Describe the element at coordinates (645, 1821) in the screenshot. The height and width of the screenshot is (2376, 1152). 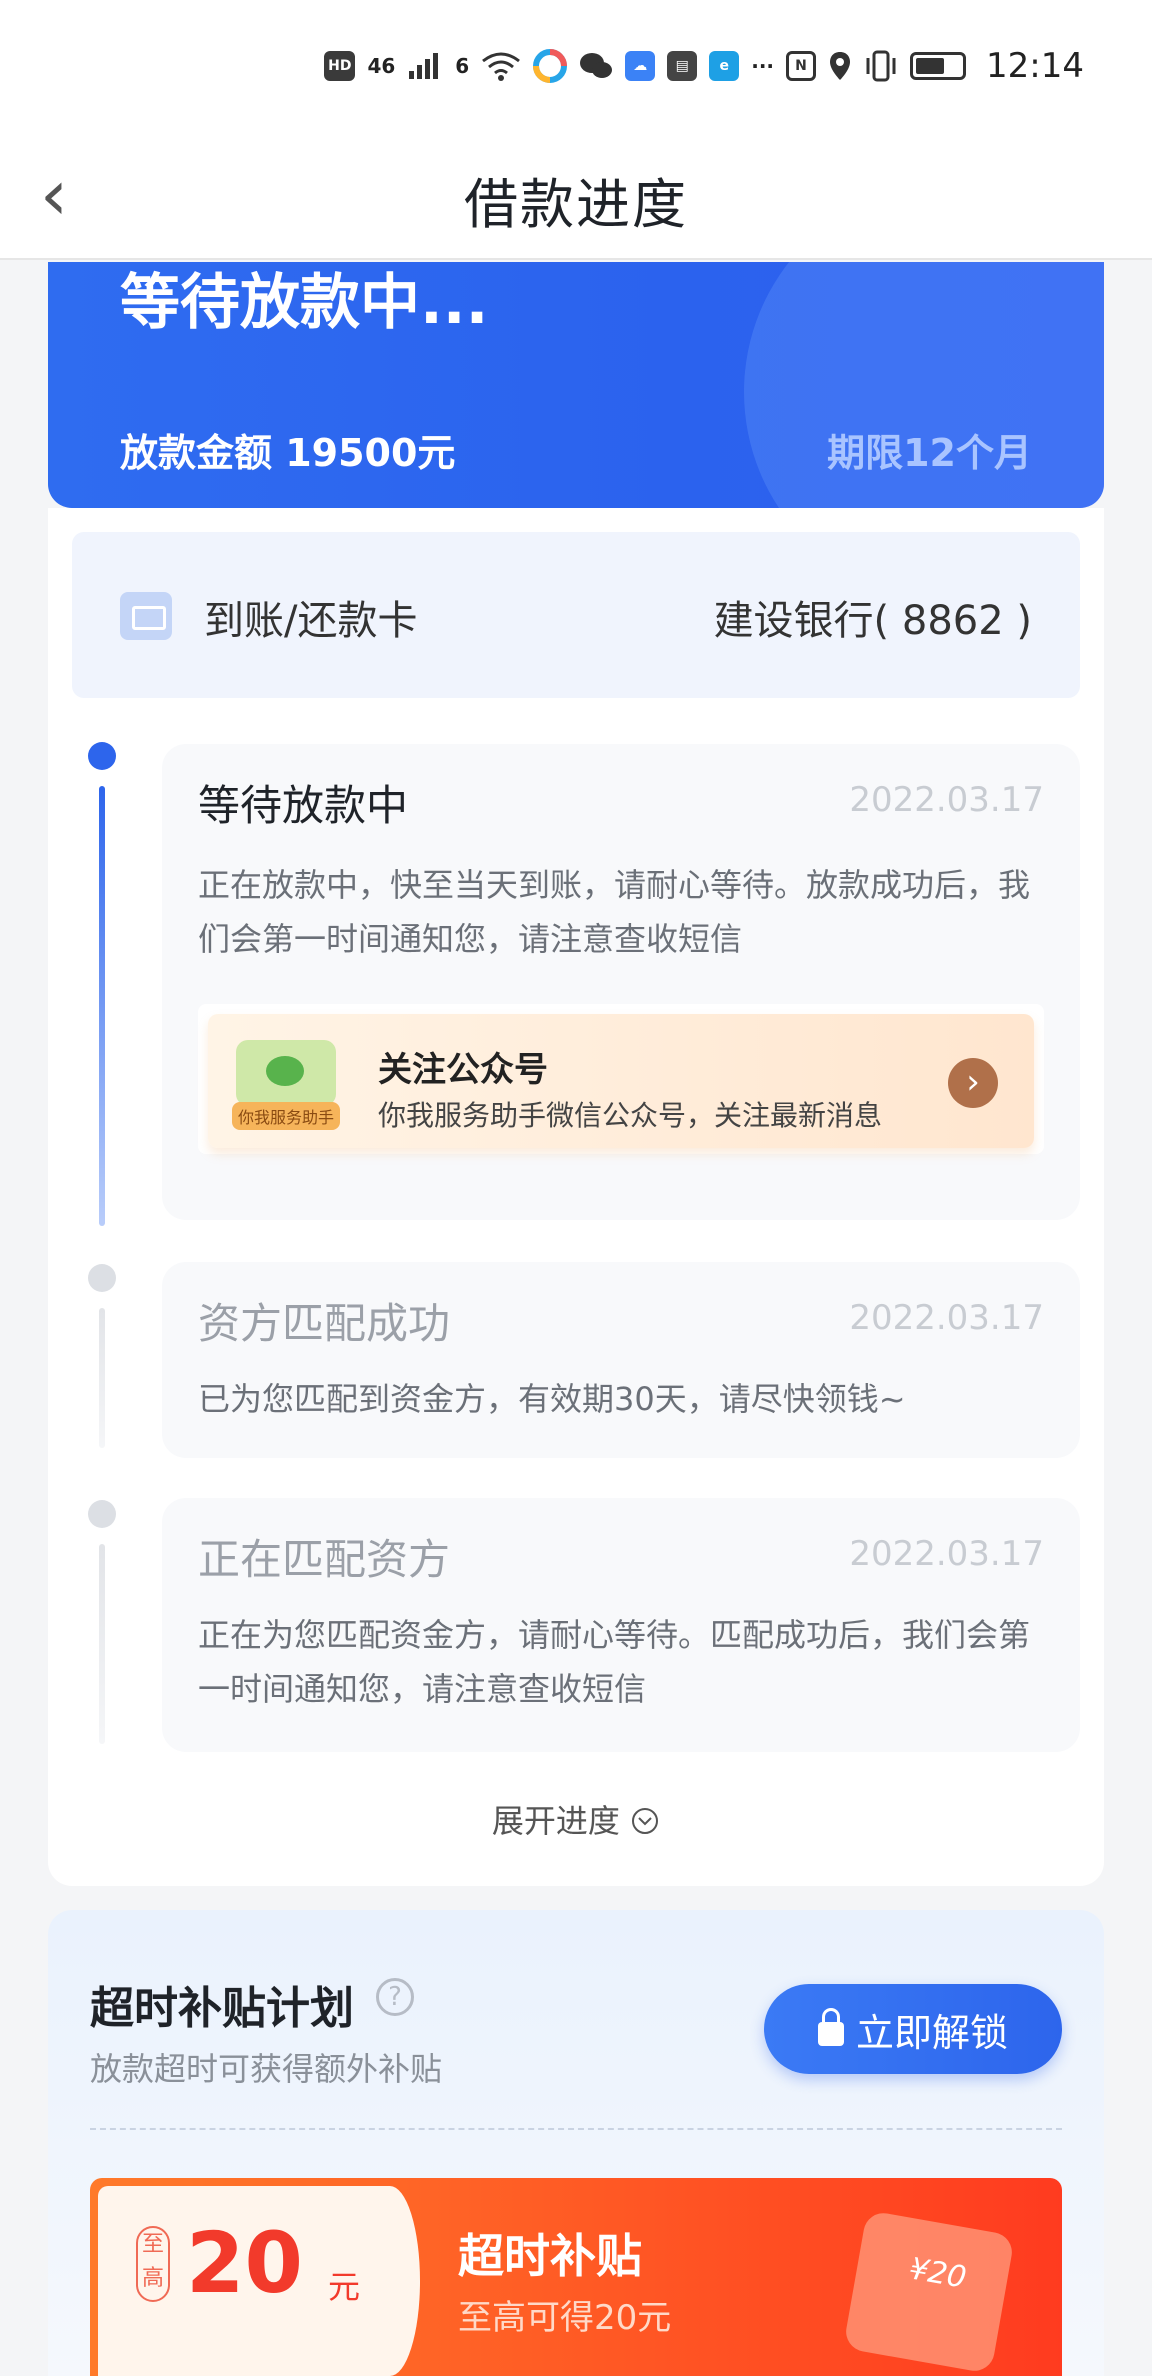
I see `chevron-down-circle-icon` at that location.